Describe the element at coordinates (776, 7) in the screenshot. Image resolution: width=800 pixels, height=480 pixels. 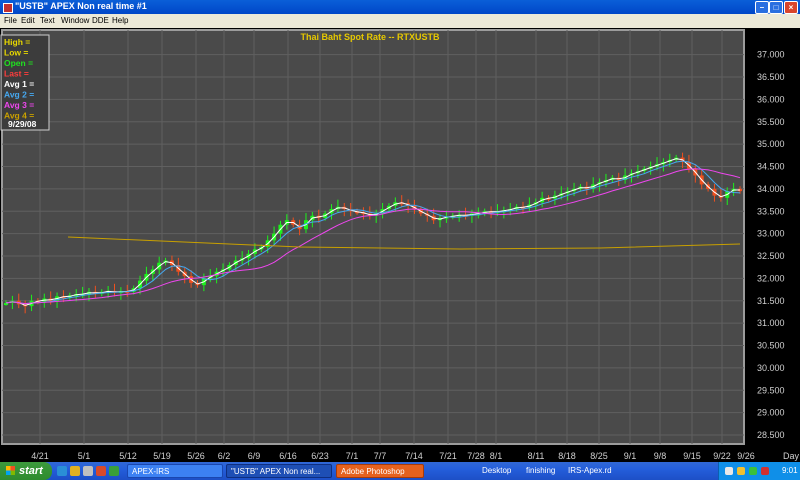
I see `maximize-button: □` at that location.